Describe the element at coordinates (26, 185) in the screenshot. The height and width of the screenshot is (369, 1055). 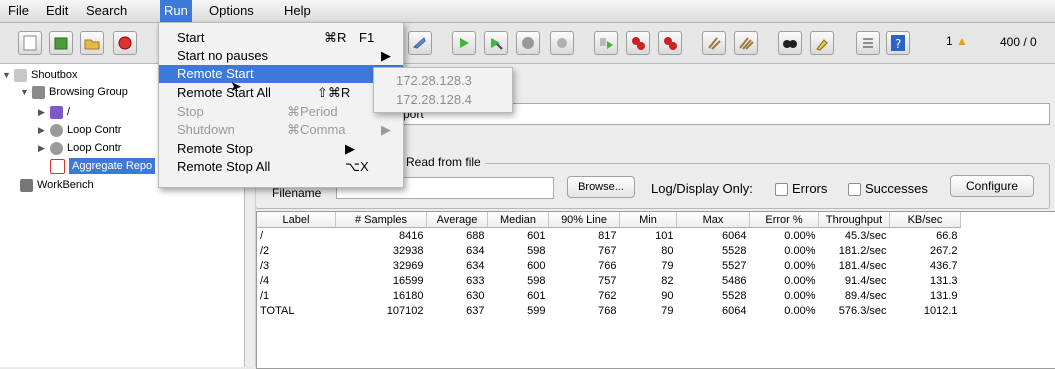
I see `workbench-icon` at that location.